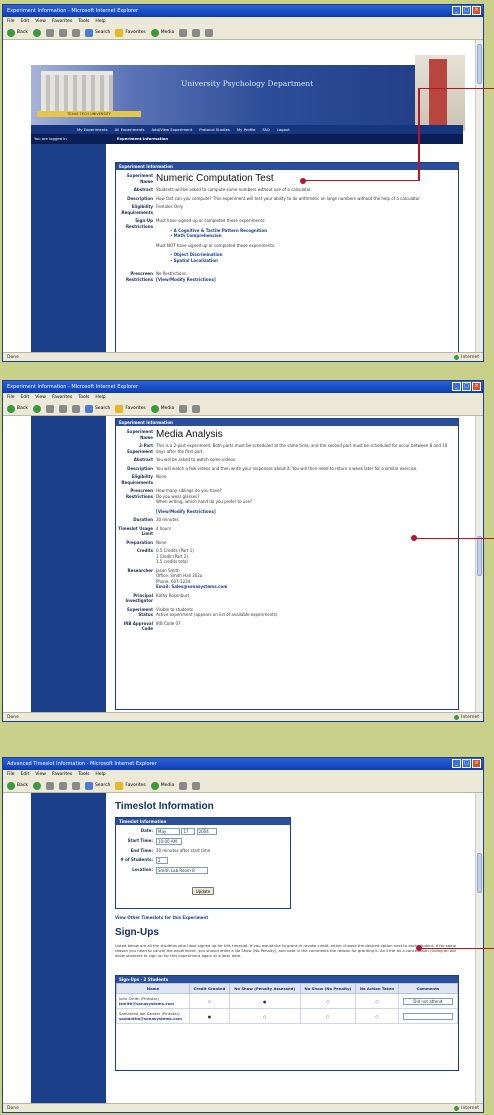  Describe the element at coordinates (168, 831) in the screenshot. I see `month-select: May` at that location.